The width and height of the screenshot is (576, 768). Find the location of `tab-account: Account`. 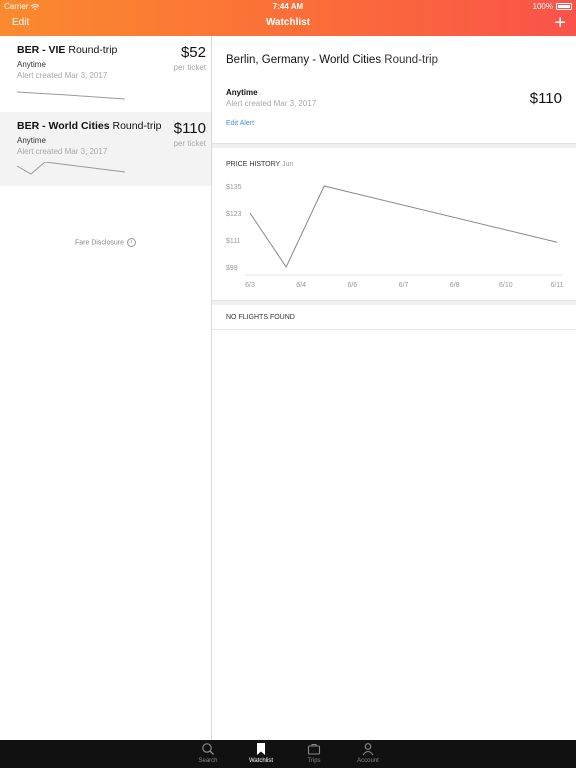

tab-account: Account is located at coordinates (368, 753).